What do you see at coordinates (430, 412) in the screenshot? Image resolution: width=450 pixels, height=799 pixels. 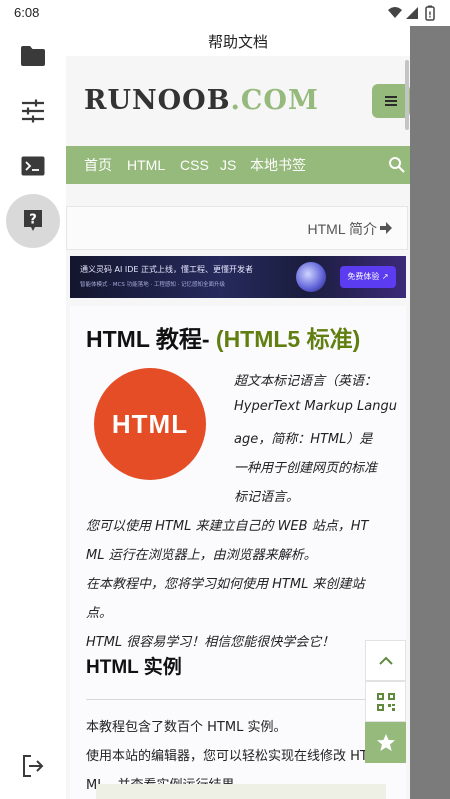 I see `drawer-scrim` at bounding box center [430, 412].